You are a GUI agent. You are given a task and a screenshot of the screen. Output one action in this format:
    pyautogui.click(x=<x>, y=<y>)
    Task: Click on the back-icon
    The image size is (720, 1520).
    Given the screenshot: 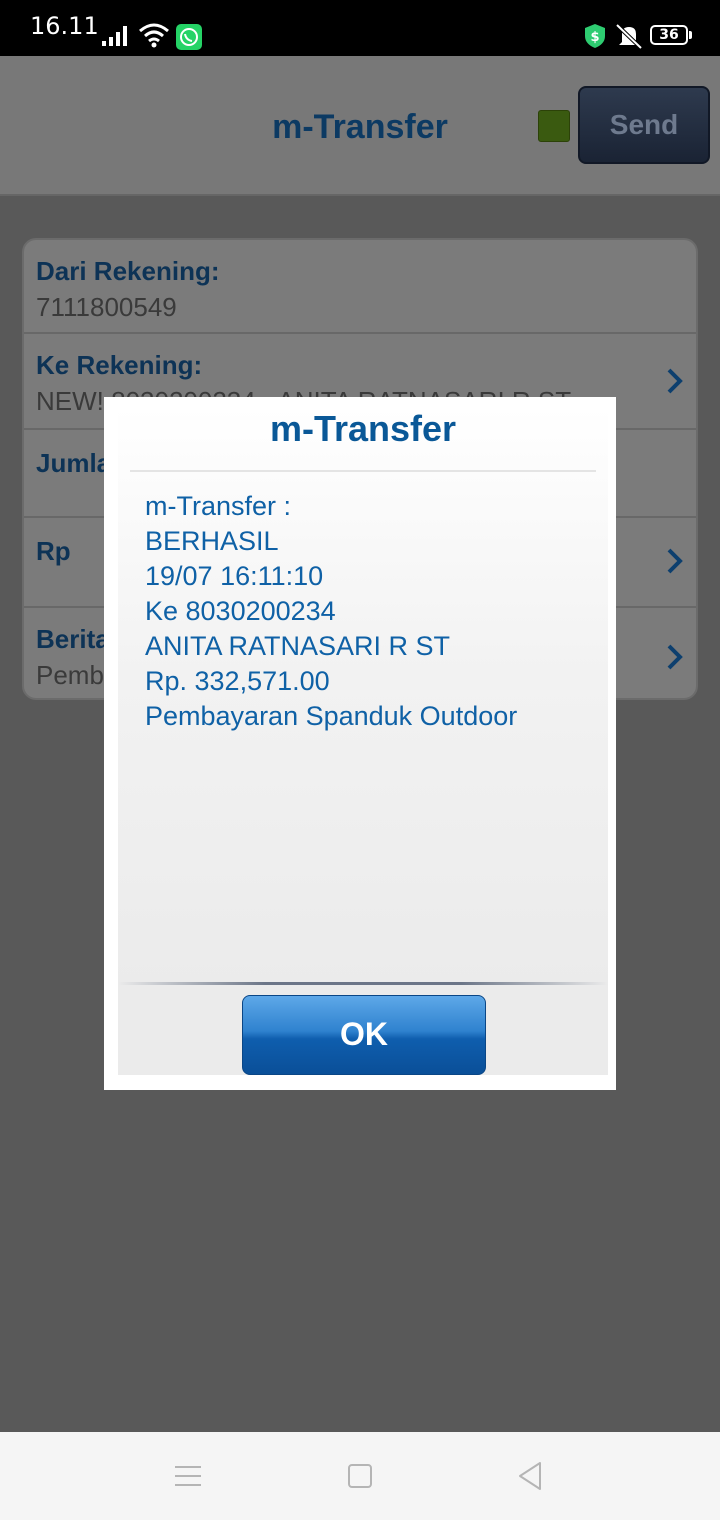 What is the action you would take?
    pyautogui.click(x=530, y=1476)
    